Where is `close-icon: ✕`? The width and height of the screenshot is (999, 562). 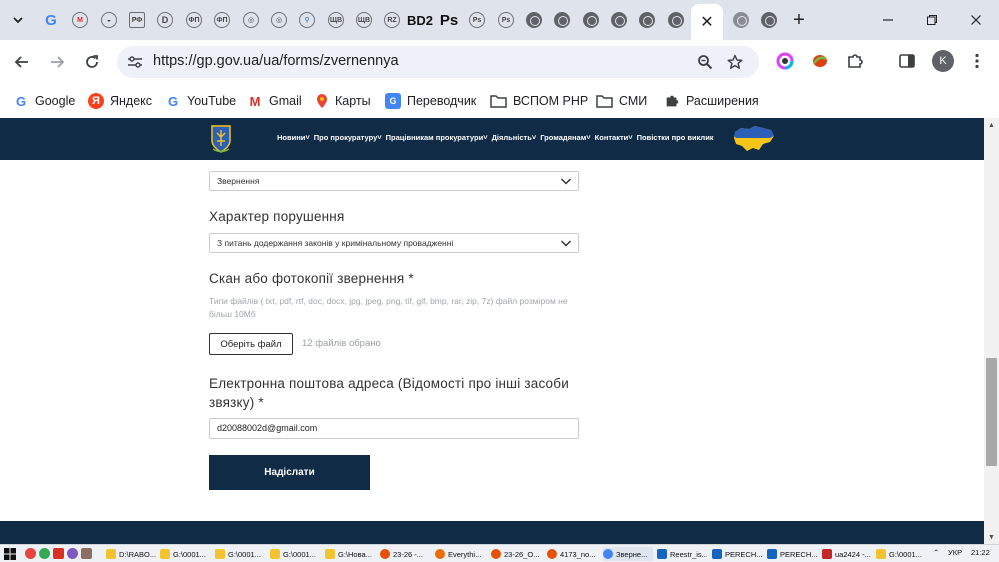
close-icon: ✕ is located at coordinates (706, 22).